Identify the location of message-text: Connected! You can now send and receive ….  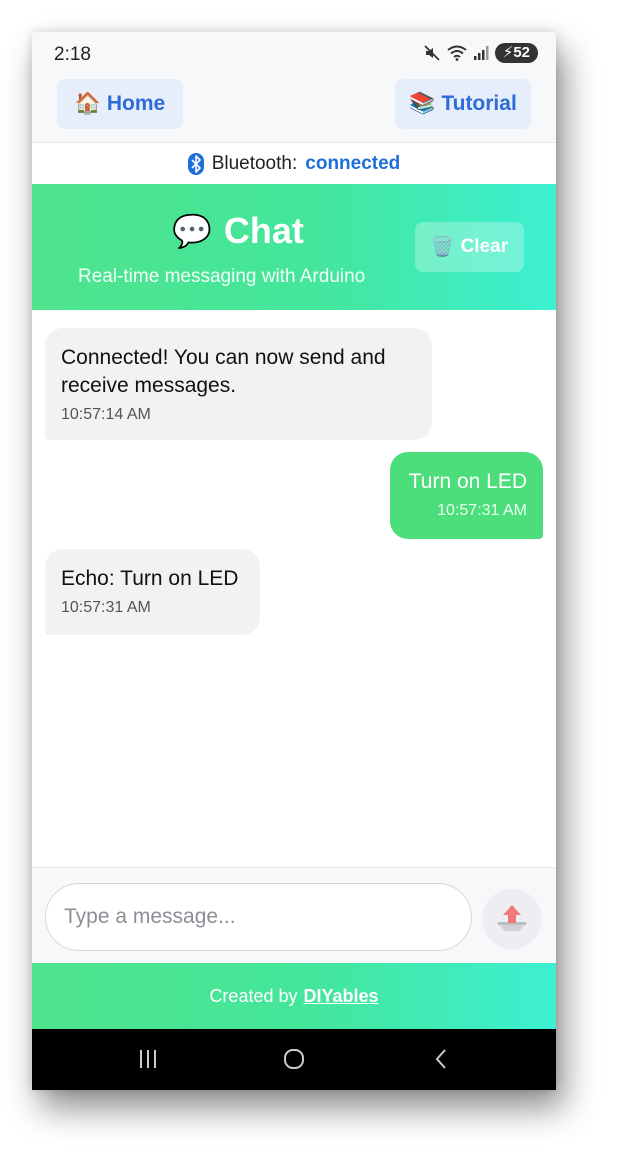
(223, 371).